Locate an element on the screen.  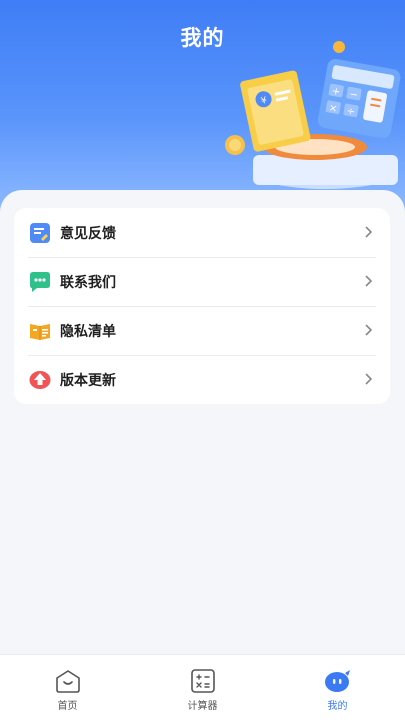
home-icon is located at coordinates (67, 681).